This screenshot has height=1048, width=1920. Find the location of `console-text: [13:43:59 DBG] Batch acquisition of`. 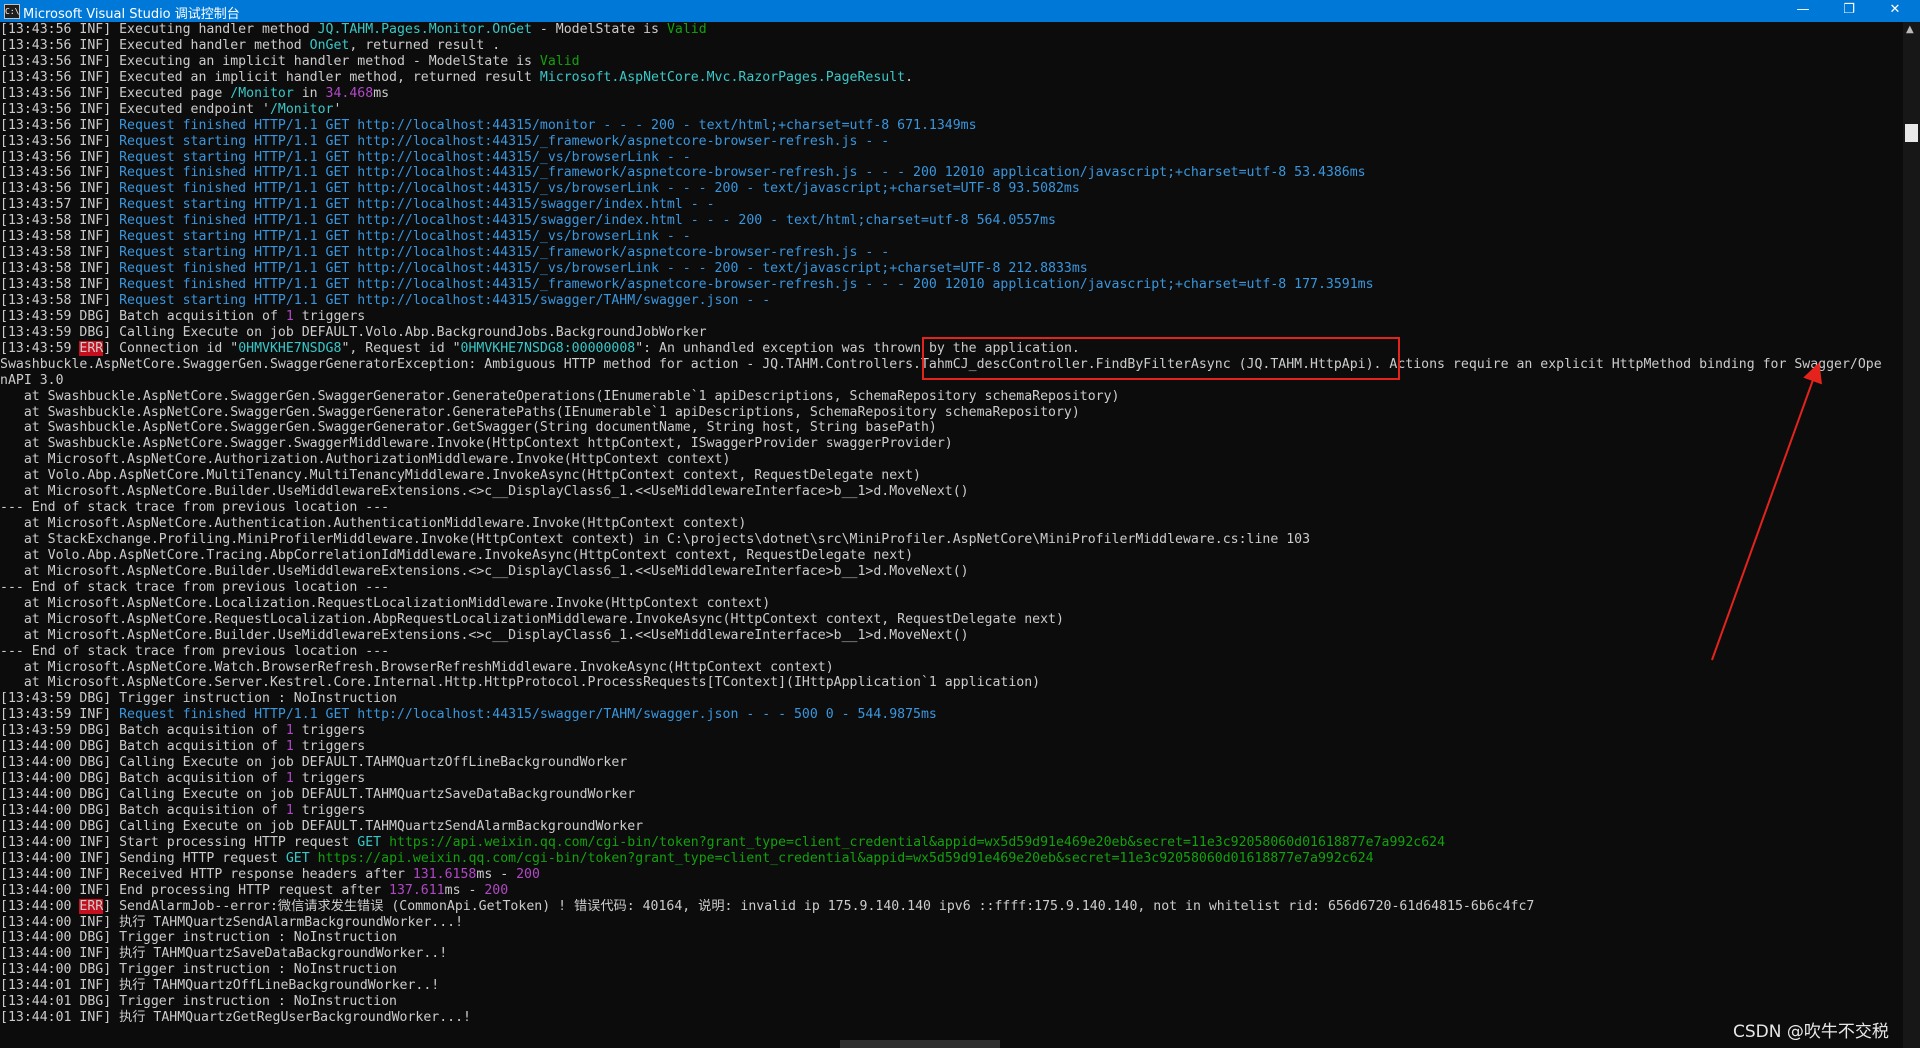

console-text: [13:43:59 DBG] Batch acquisition of is located at coordinates (143, 316).